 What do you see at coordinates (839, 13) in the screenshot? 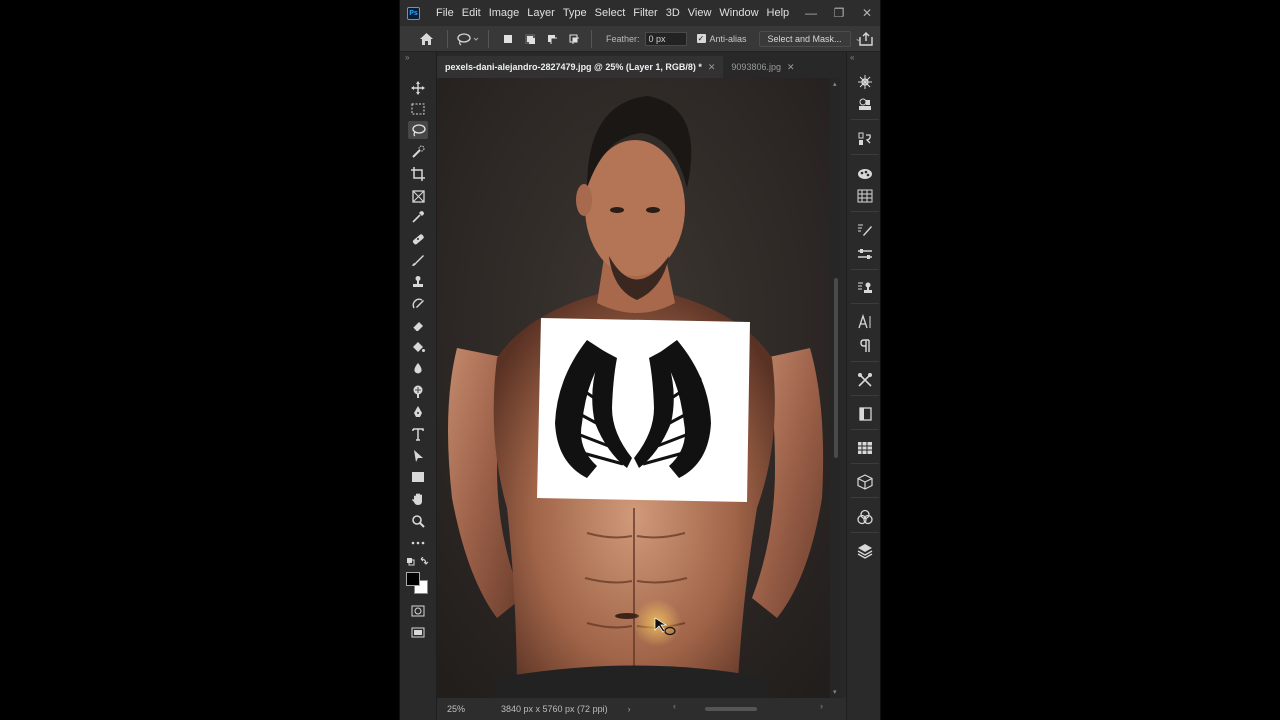
I see `restore-button: ❐` at bounding box center [839, 13].